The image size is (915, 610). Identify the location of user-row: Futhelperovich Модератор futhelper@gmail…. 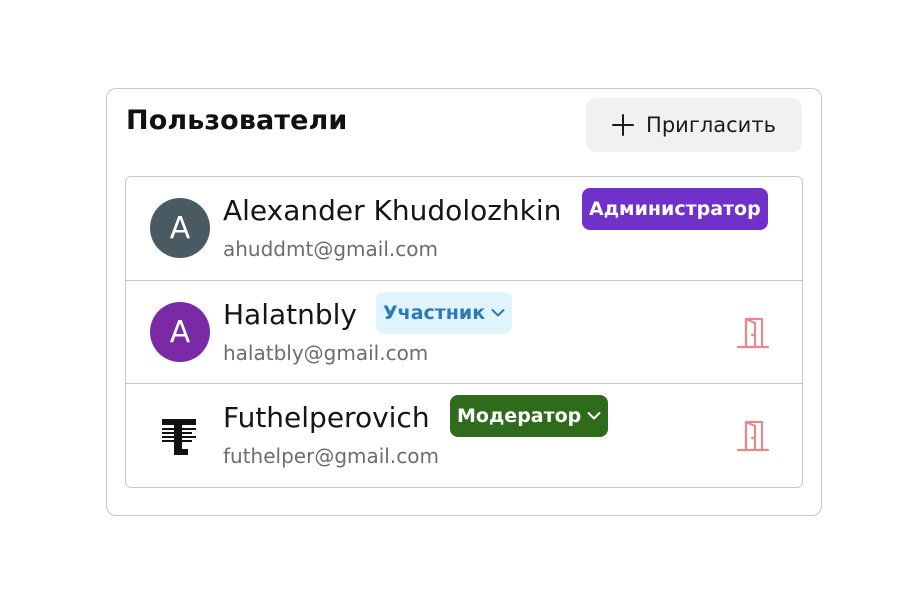
(464, 434).